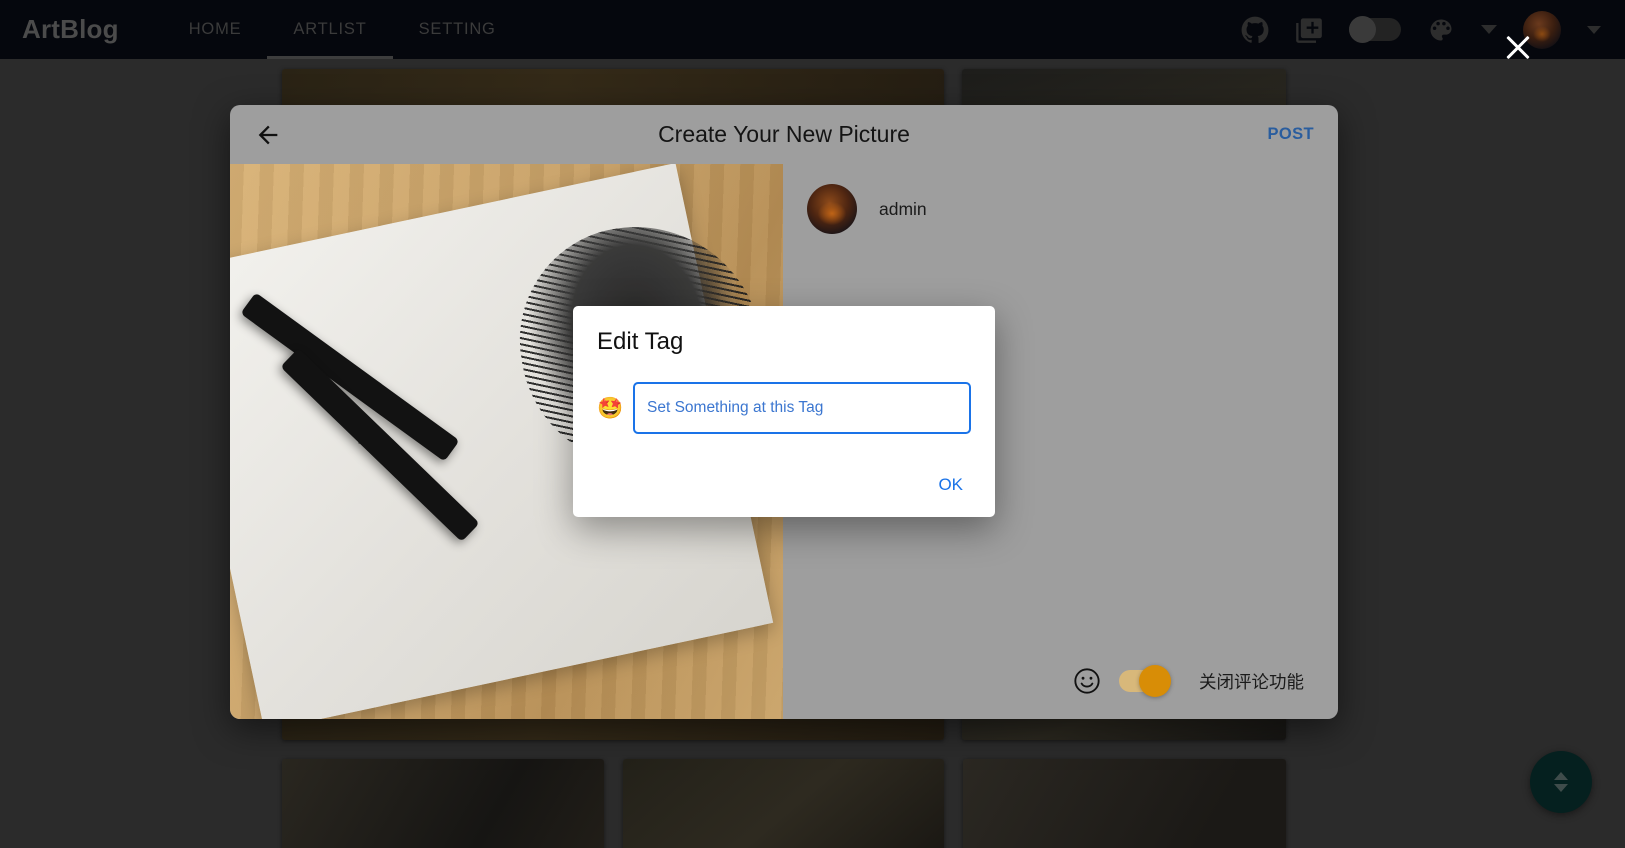 This screenshot has width=1625, height=848. I want to click on ok-button: OK, so click(950, 485).